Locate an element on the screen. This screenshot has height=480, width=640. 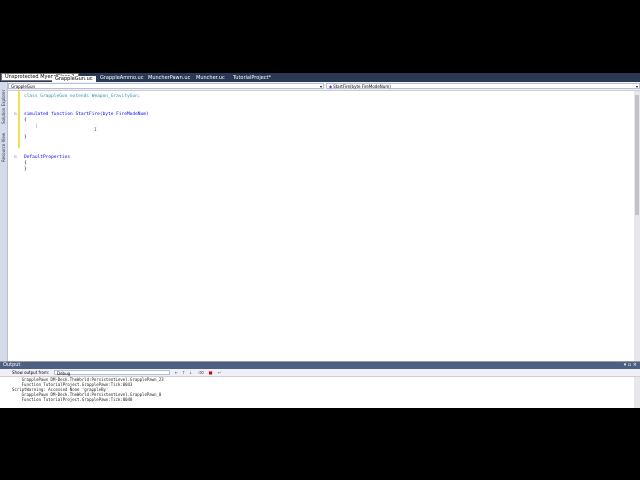
tab-muncherpawn: MuncherPawn.uc is located at coordinates (169, 78).